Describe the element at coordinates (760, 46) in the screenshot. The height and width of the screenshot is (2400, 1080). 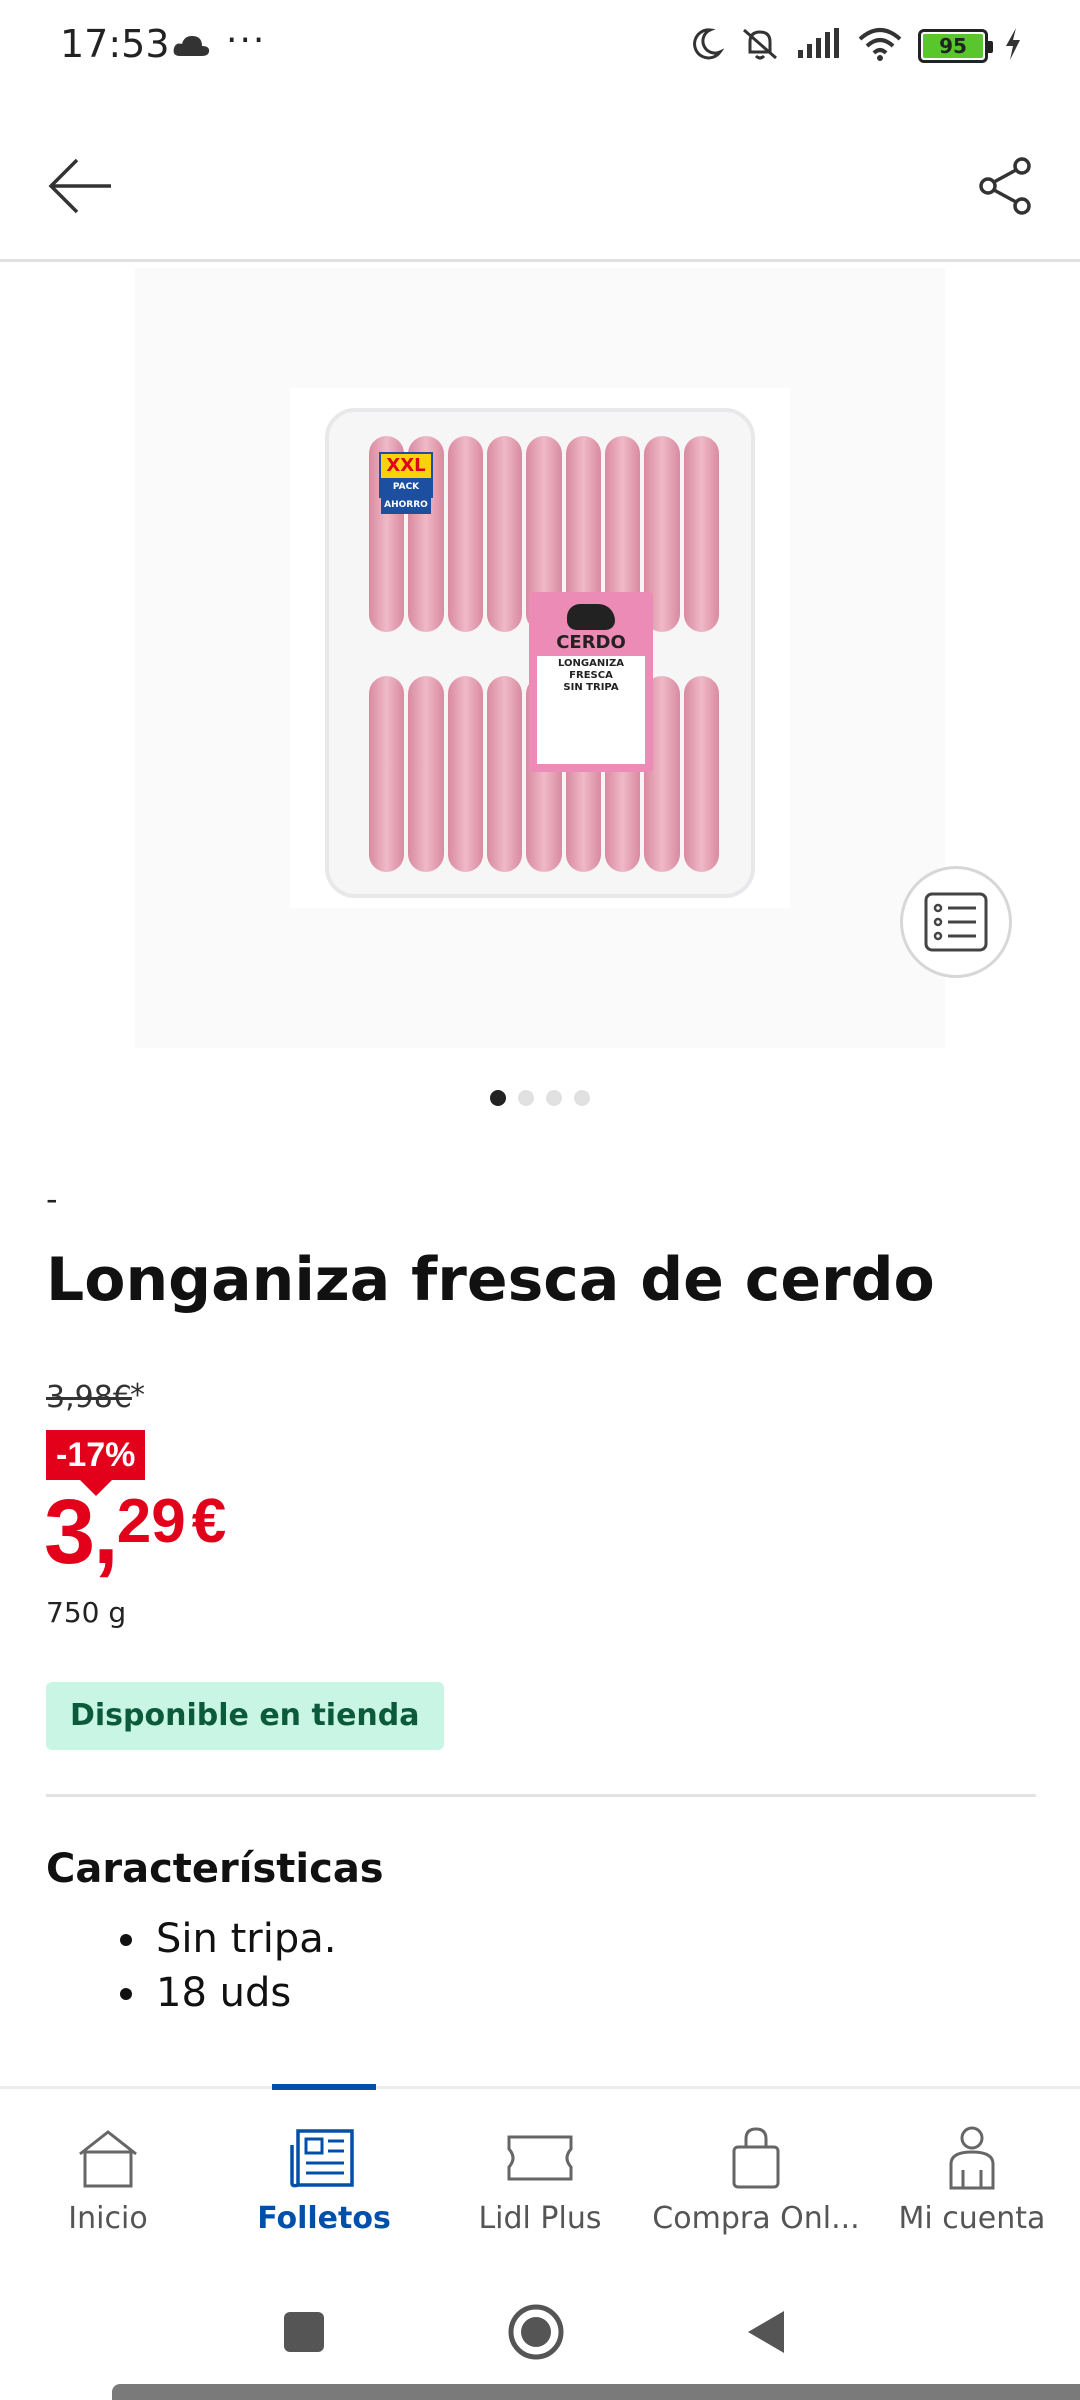
I see `bell-off-icon` at that location.